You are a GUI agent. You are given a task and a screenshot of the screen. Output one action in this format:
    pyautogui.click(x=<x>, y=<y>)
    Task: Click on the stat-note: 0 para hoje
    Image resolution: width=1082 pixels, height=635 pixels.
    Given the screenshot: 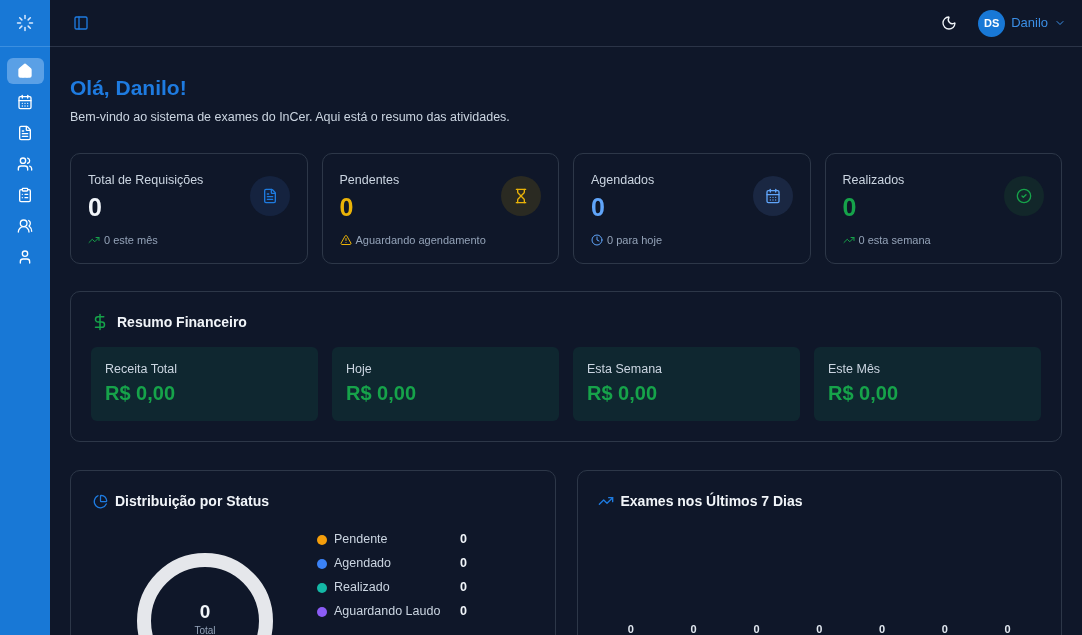 What is the action you would take?
    pyautogui.click(x=635, y=240)
    